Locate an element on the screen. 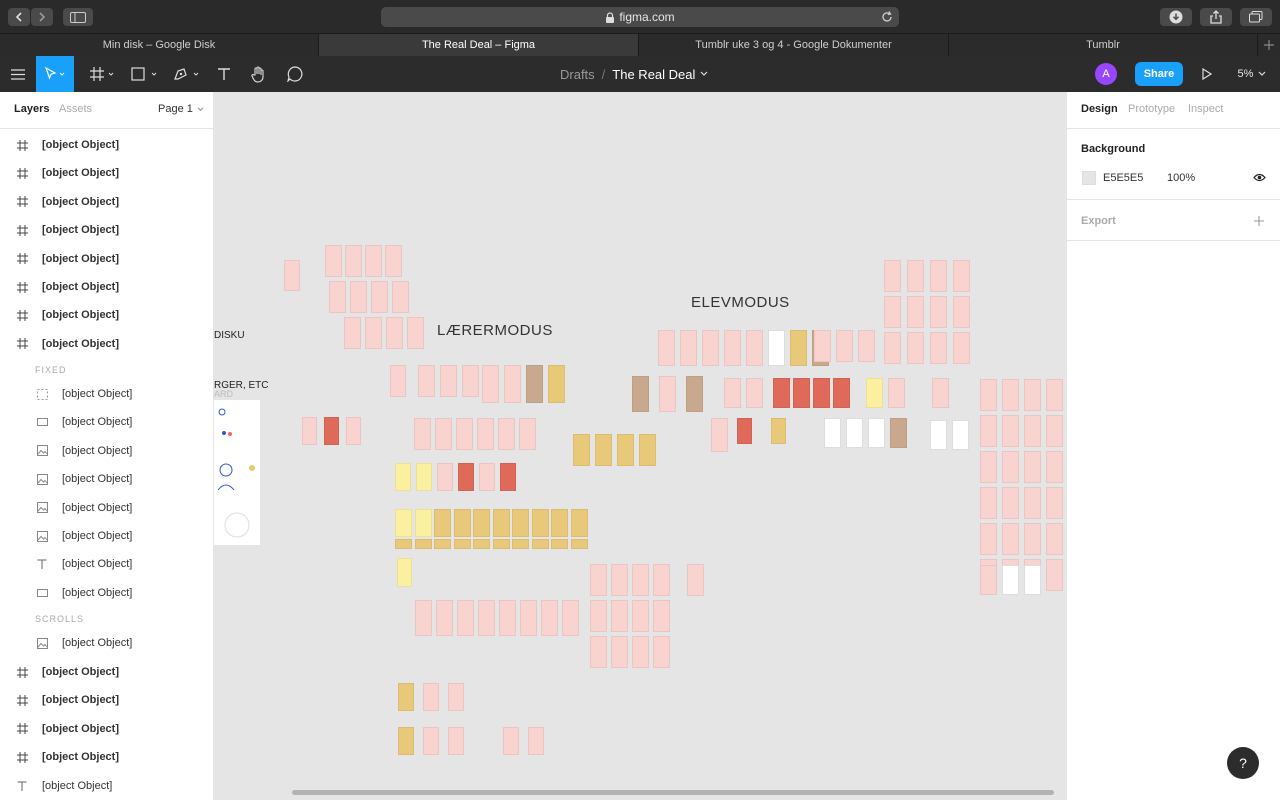 The width and height of the screenshot is (1280, 800). address-bar: figma.com is located at coordinates (640, 17).